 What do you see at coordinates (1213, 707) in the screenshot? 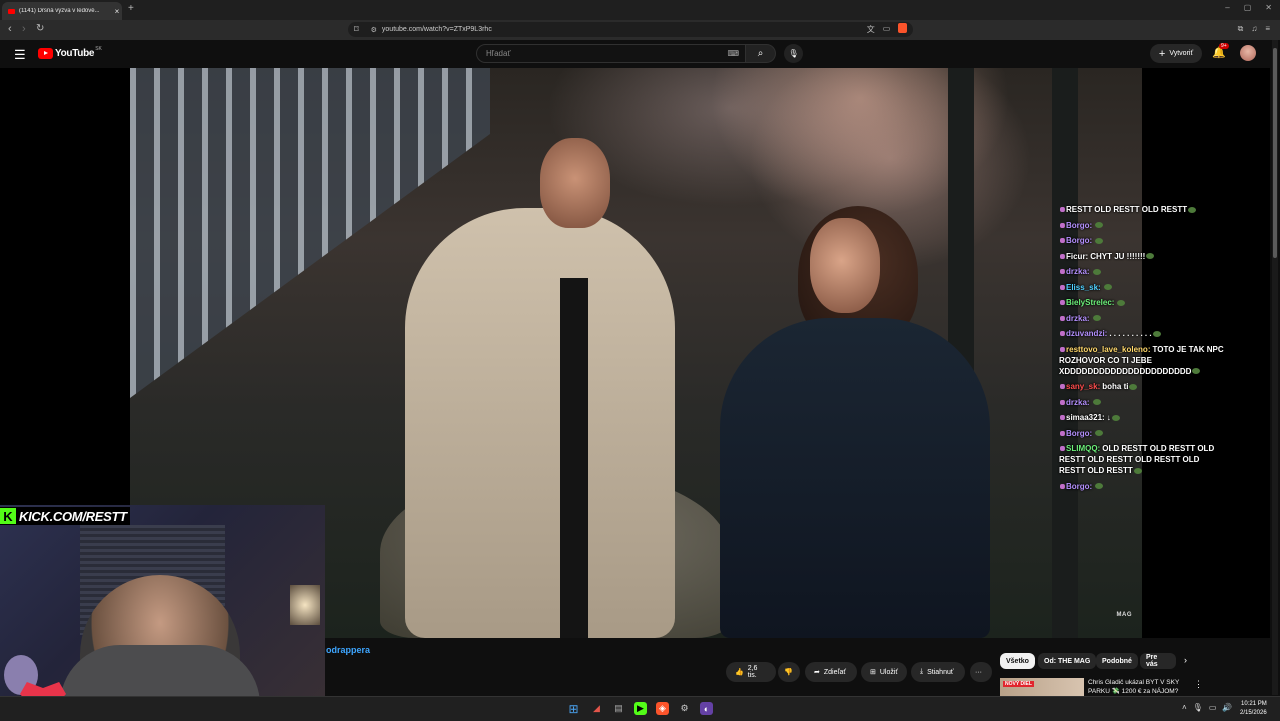
I see `tray-network-icon: ▭` at bounding box center [1213, 707].